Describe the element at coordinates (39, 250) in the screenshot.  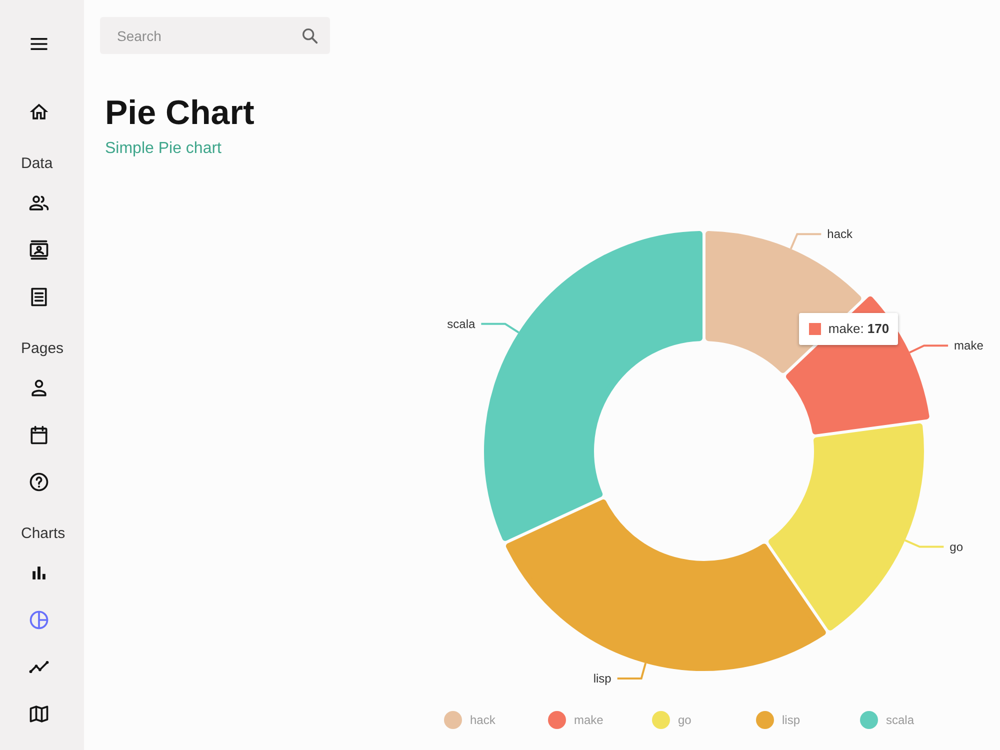
I see `contact-card-icon` at that location.